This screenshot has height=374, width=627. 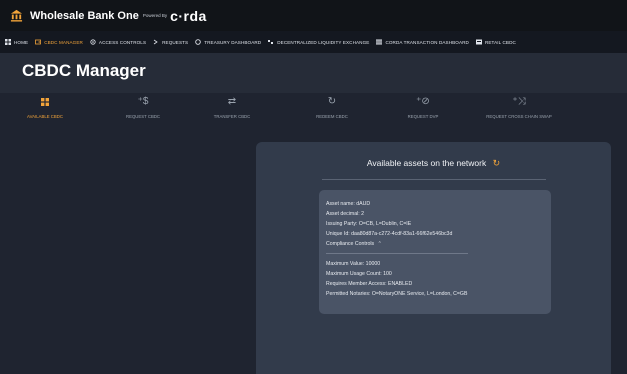 I want to click on asset-max-value: Maximum Value: 10000, so click(x=353, y=264).